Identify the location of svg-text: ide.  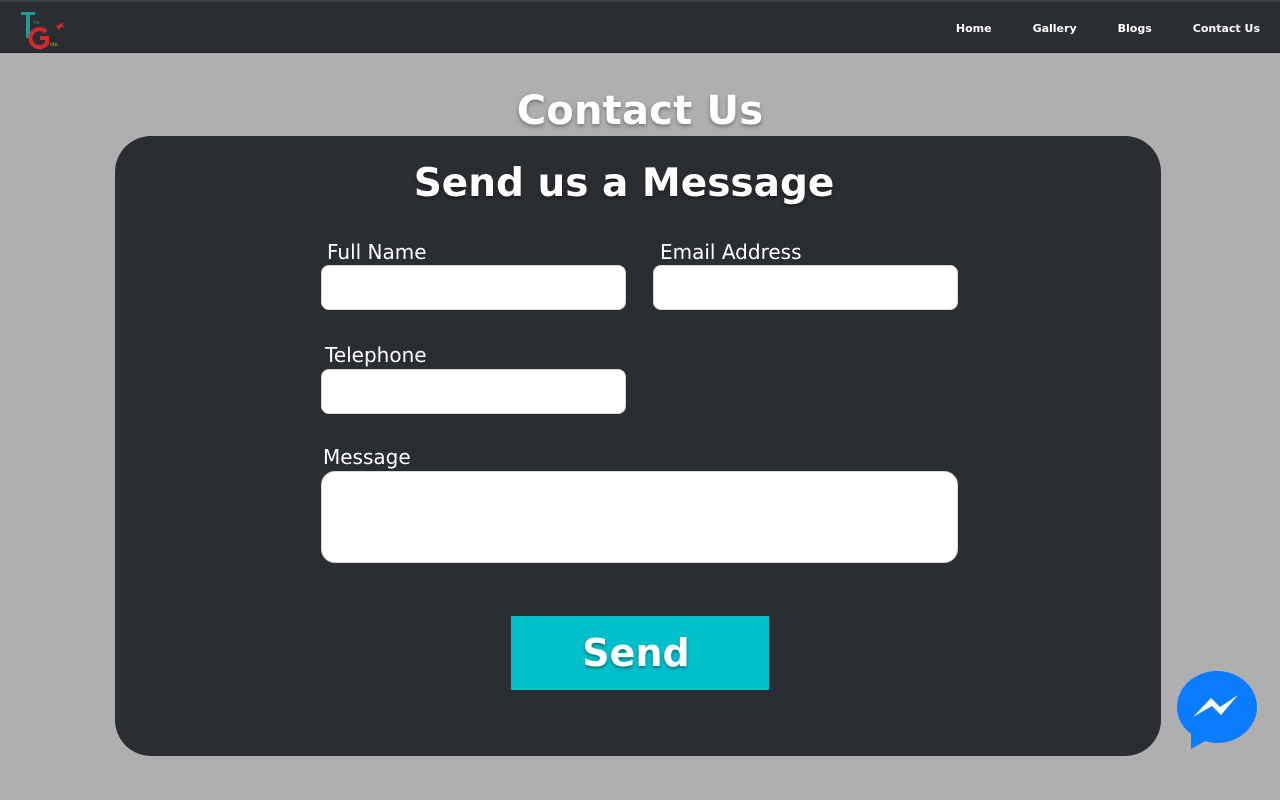
(54, 45).